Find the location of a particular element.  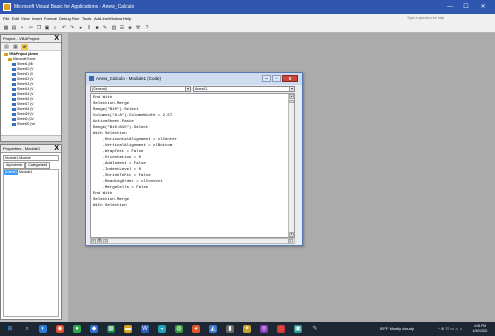

properties-icon: ☰ is located at coordinates (122, 28).